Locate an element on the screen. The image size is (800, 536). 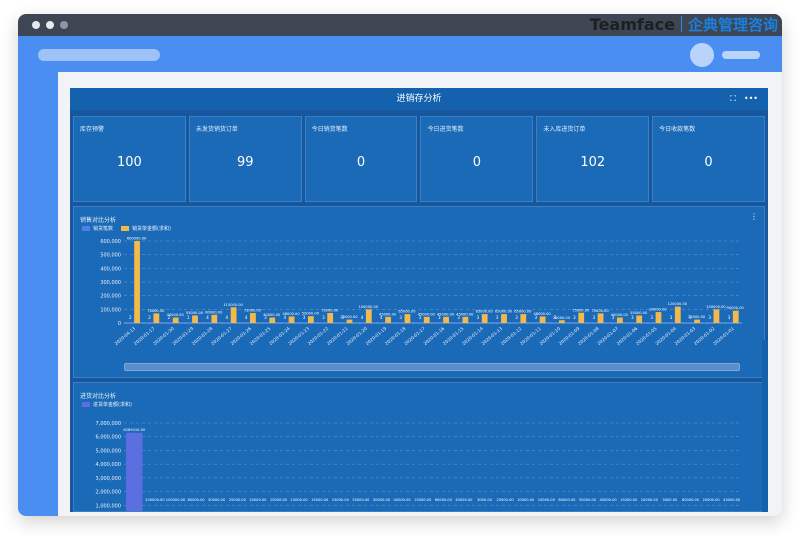
legend-swatch is located at coordinates (86, 228).